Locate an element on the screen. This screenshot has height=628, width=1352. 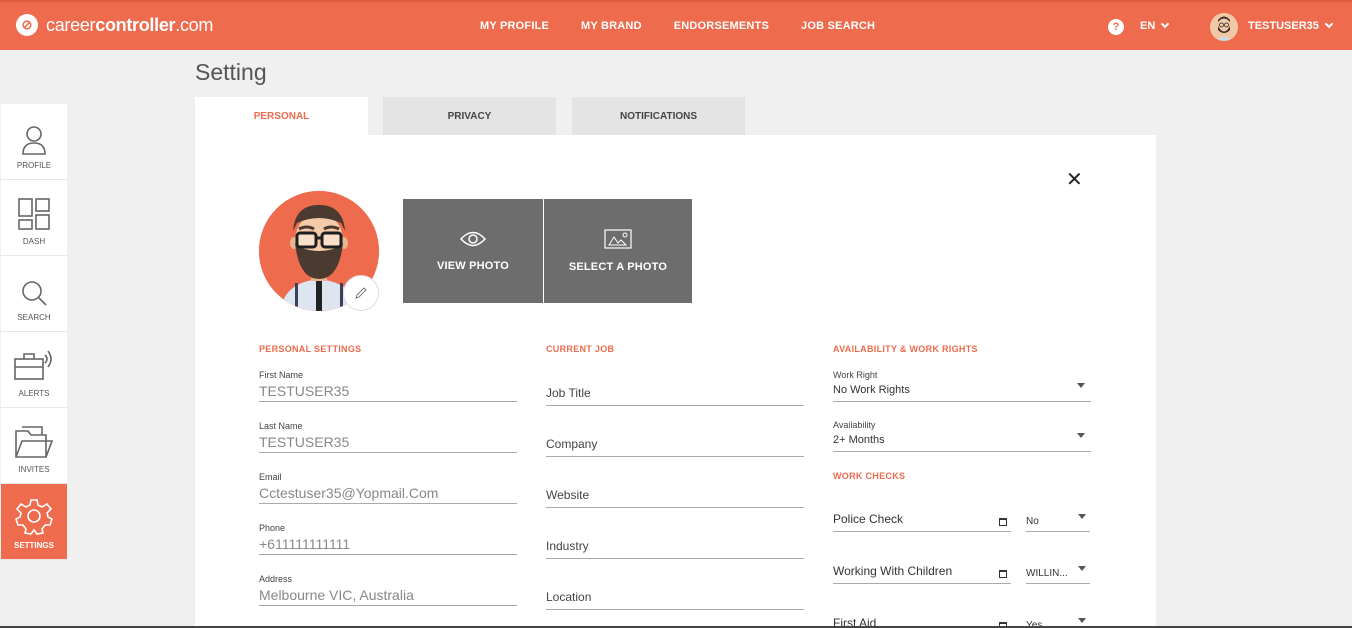
brand-logo: ⊘ careercontroller.com is located at coordinates (114, 25).